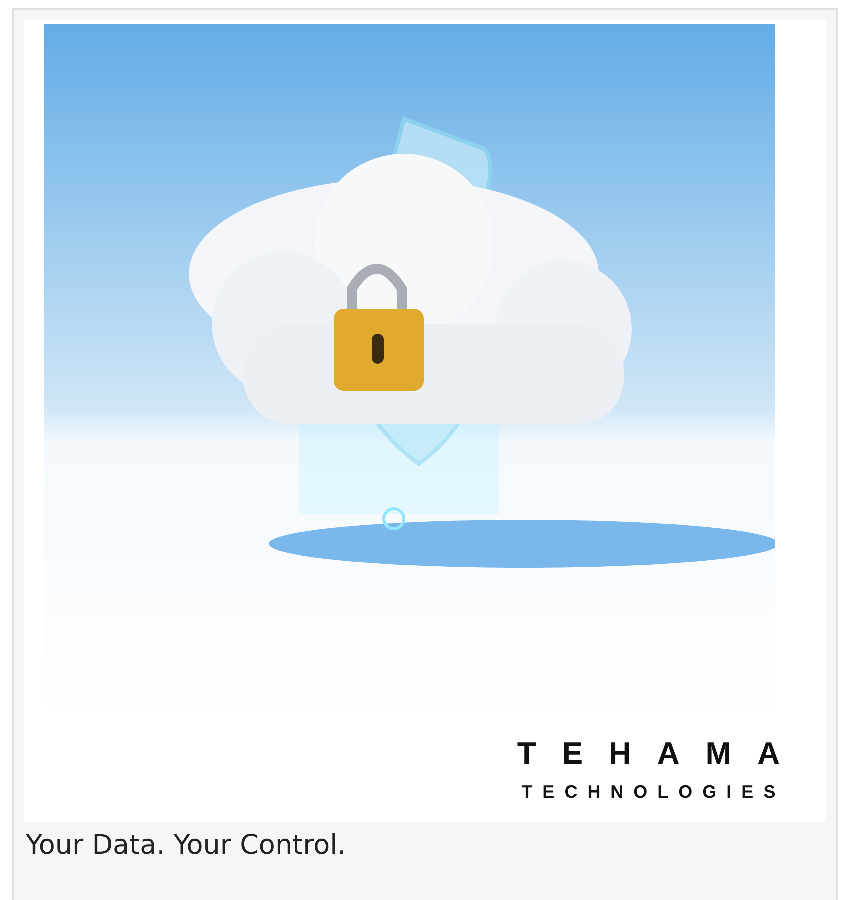 The image size is (843, 900). Describe the element at coordinates (654, 792) in the screenshot. I see `logo-tagline: TECHNOLOGIES` at that location.